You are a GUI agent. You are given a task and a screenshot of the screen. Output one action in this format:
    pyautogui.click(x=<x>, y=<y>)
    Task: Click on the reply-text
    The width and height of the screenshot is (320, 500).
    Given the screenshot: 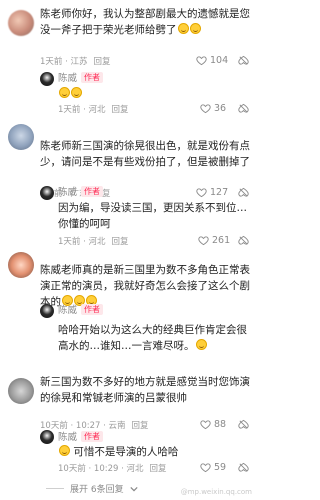 What is the action you would take?
    pyautogui.click(x=70, y=94)
    